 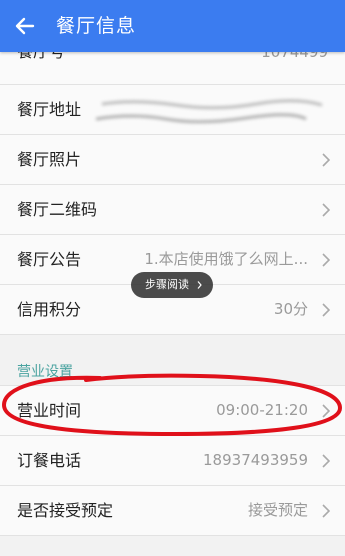 What do you see at coordinates (172, 360) in the screenshot?
I see `section-header: 营业设置` at bounding box center [172, 360].